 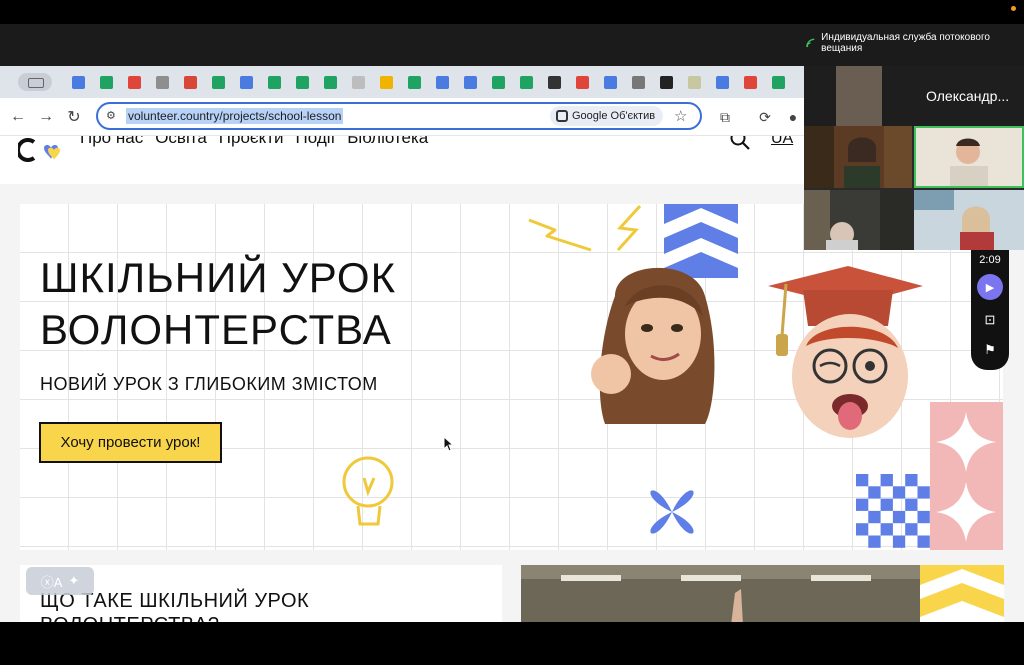 I want to click on boy-avatar-illustration, so click(x=845, y=352).